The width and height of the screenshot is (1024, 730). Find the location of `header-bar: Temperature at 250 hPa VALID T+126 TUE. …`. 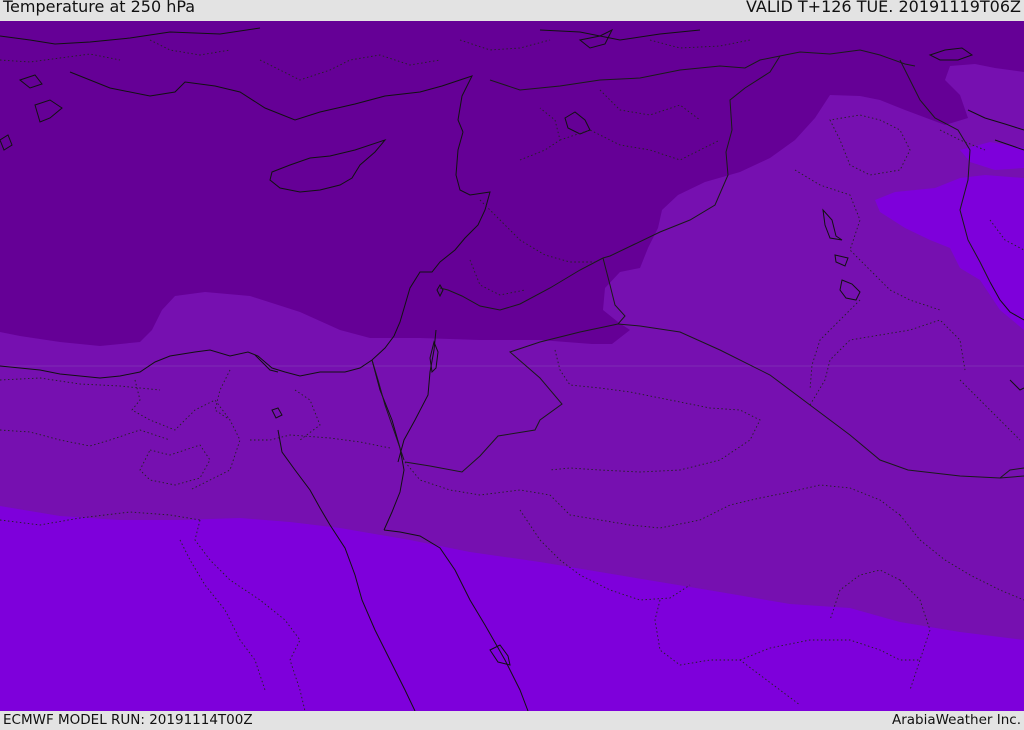

header-bar: Temperature at 250 hPa VALID T+126 TUE. … is located at coordinates (512, 10).